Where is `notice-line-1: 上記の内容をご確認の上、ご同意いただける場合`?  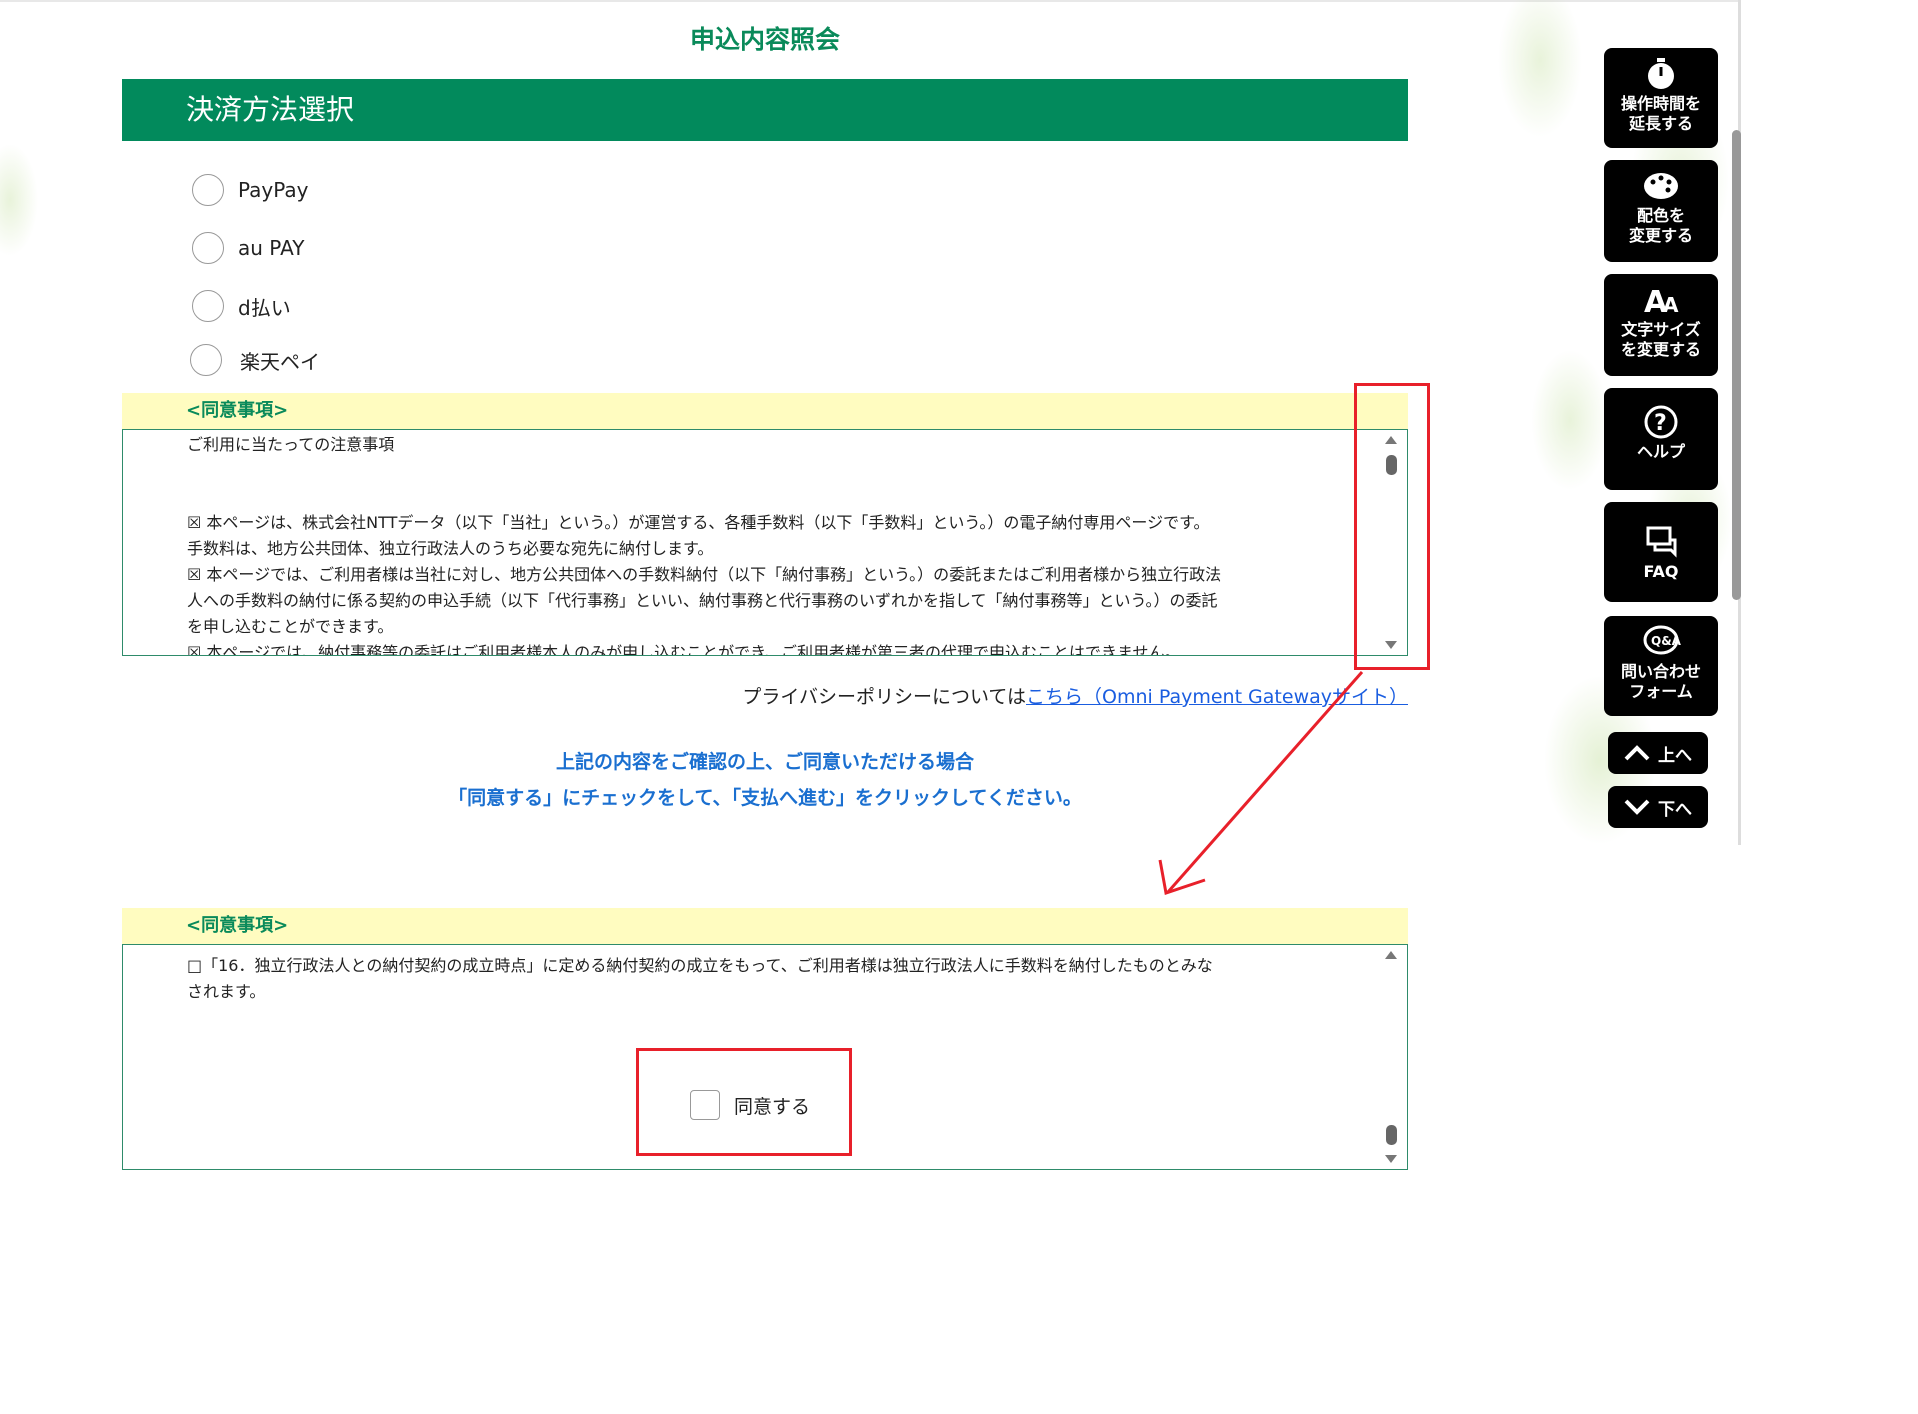
notice-line-1: 上記の内容をご確認の上、ご同意いただける場合 is located at coordinates (764, 762).